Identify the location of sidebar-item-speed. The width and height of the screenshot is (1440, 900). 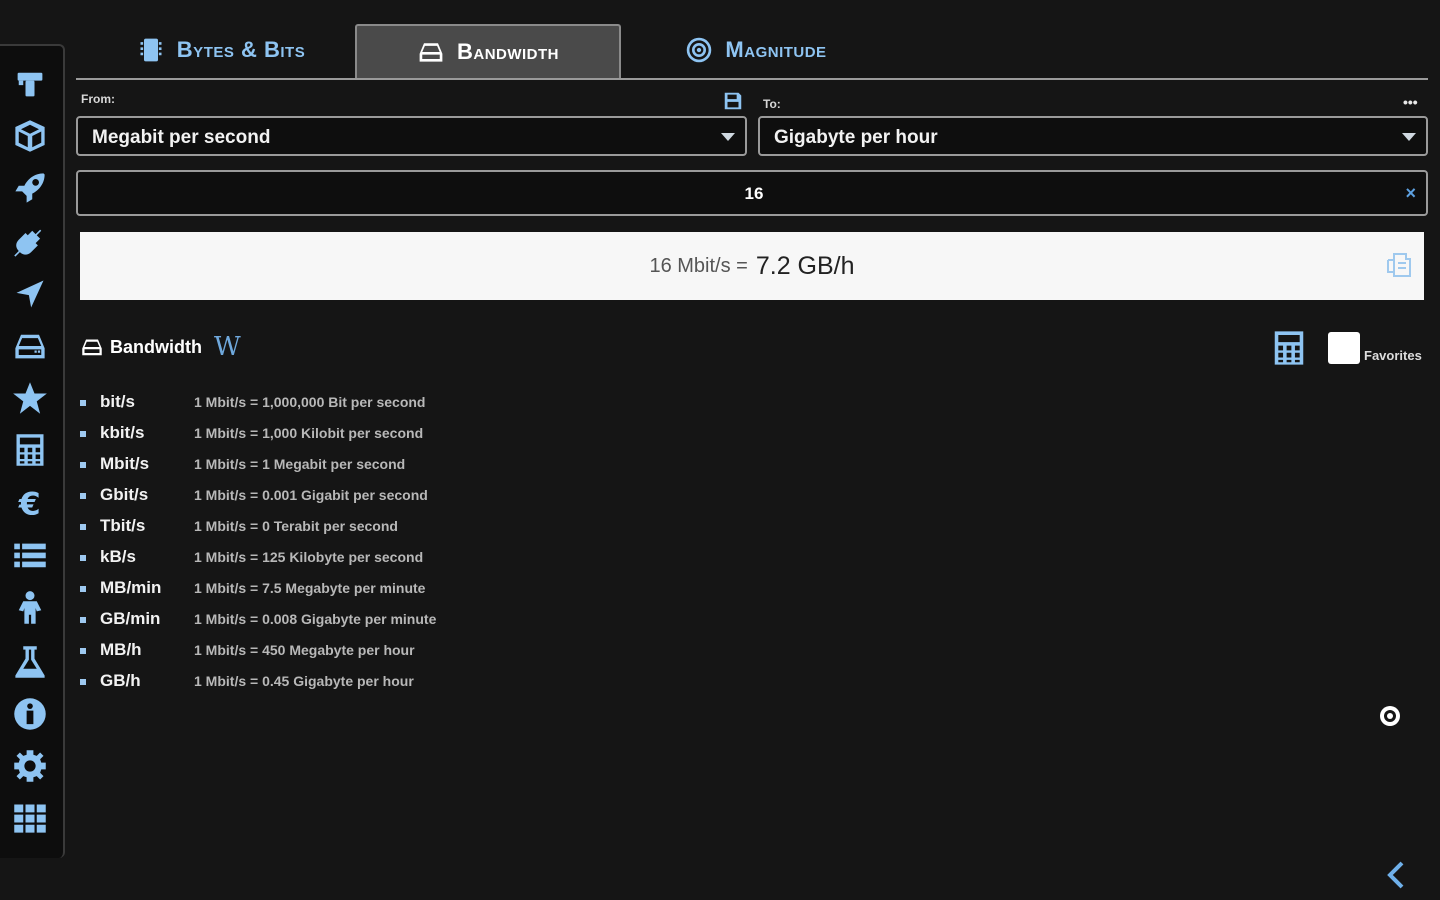
(30, 188).